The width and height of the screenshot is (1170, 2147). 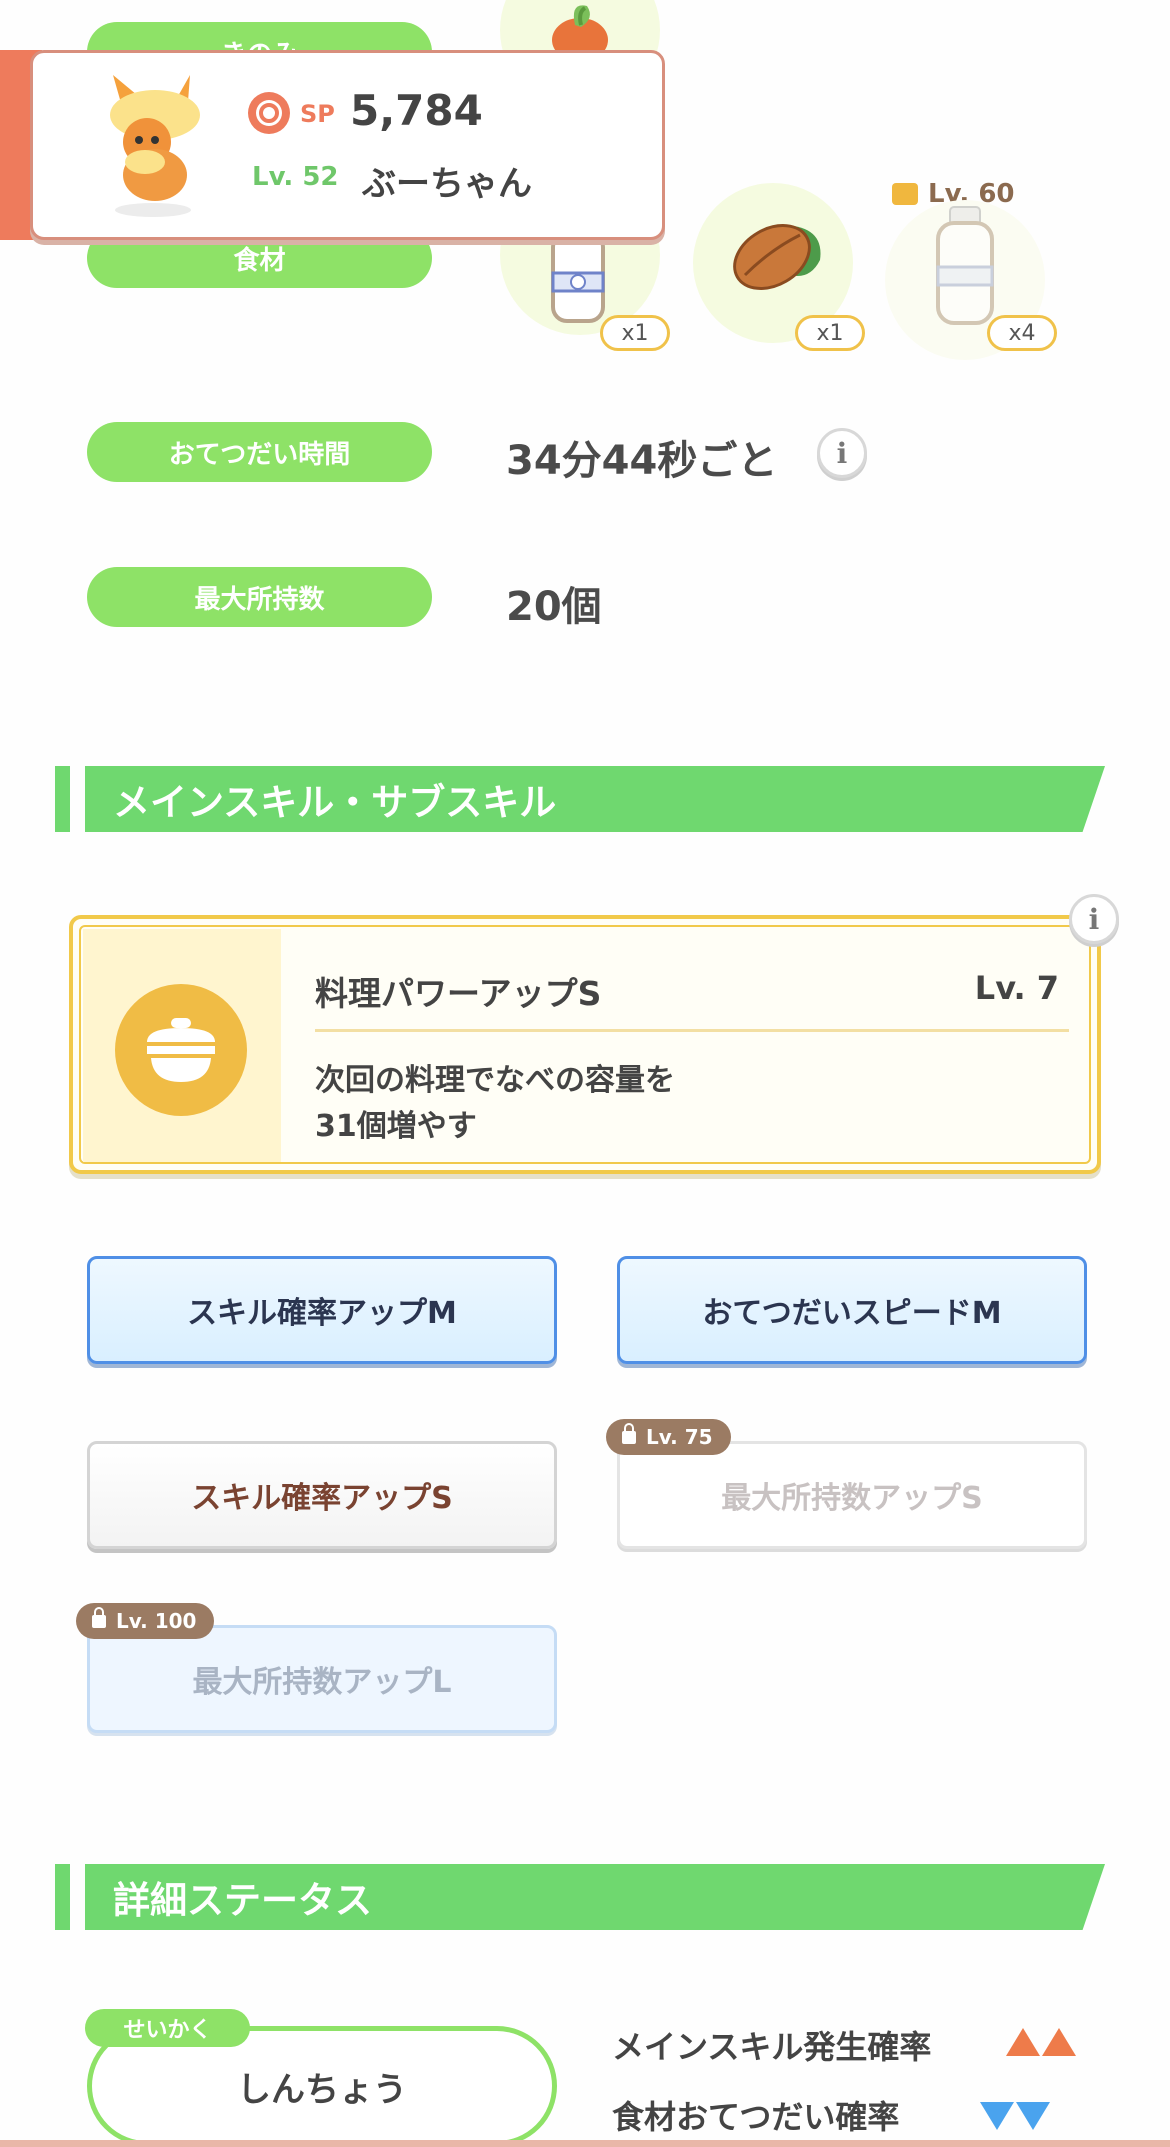 What do you see at coordinates (852, 1495) in the screenshot?
I see `sub-skill-button-4-locked: 最大所持数アップS` at bounding box center [852, 1495].